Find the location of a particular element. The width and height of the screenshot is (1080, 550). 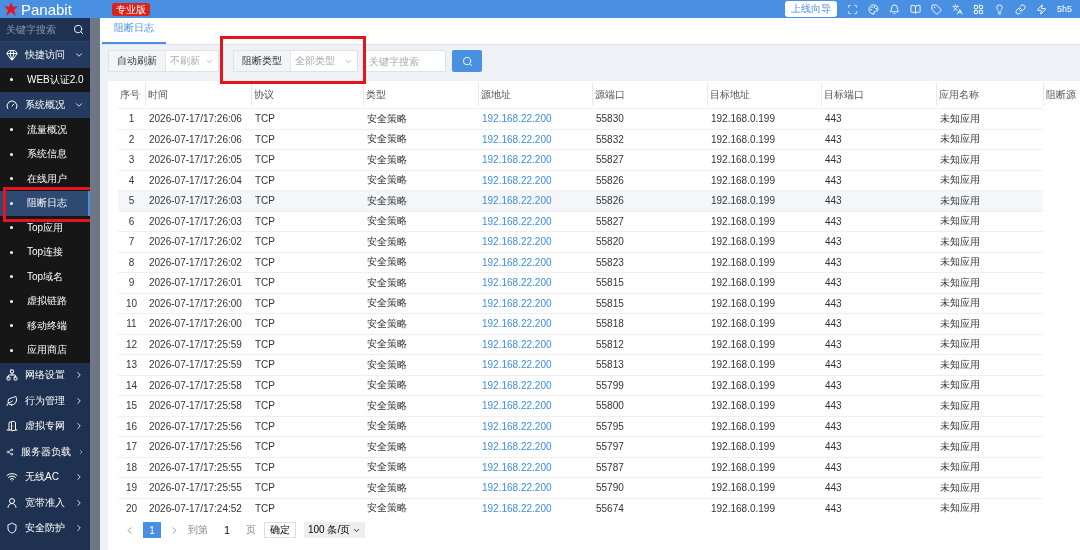

table-cell: 55674 is located at coordinates (649, 507).